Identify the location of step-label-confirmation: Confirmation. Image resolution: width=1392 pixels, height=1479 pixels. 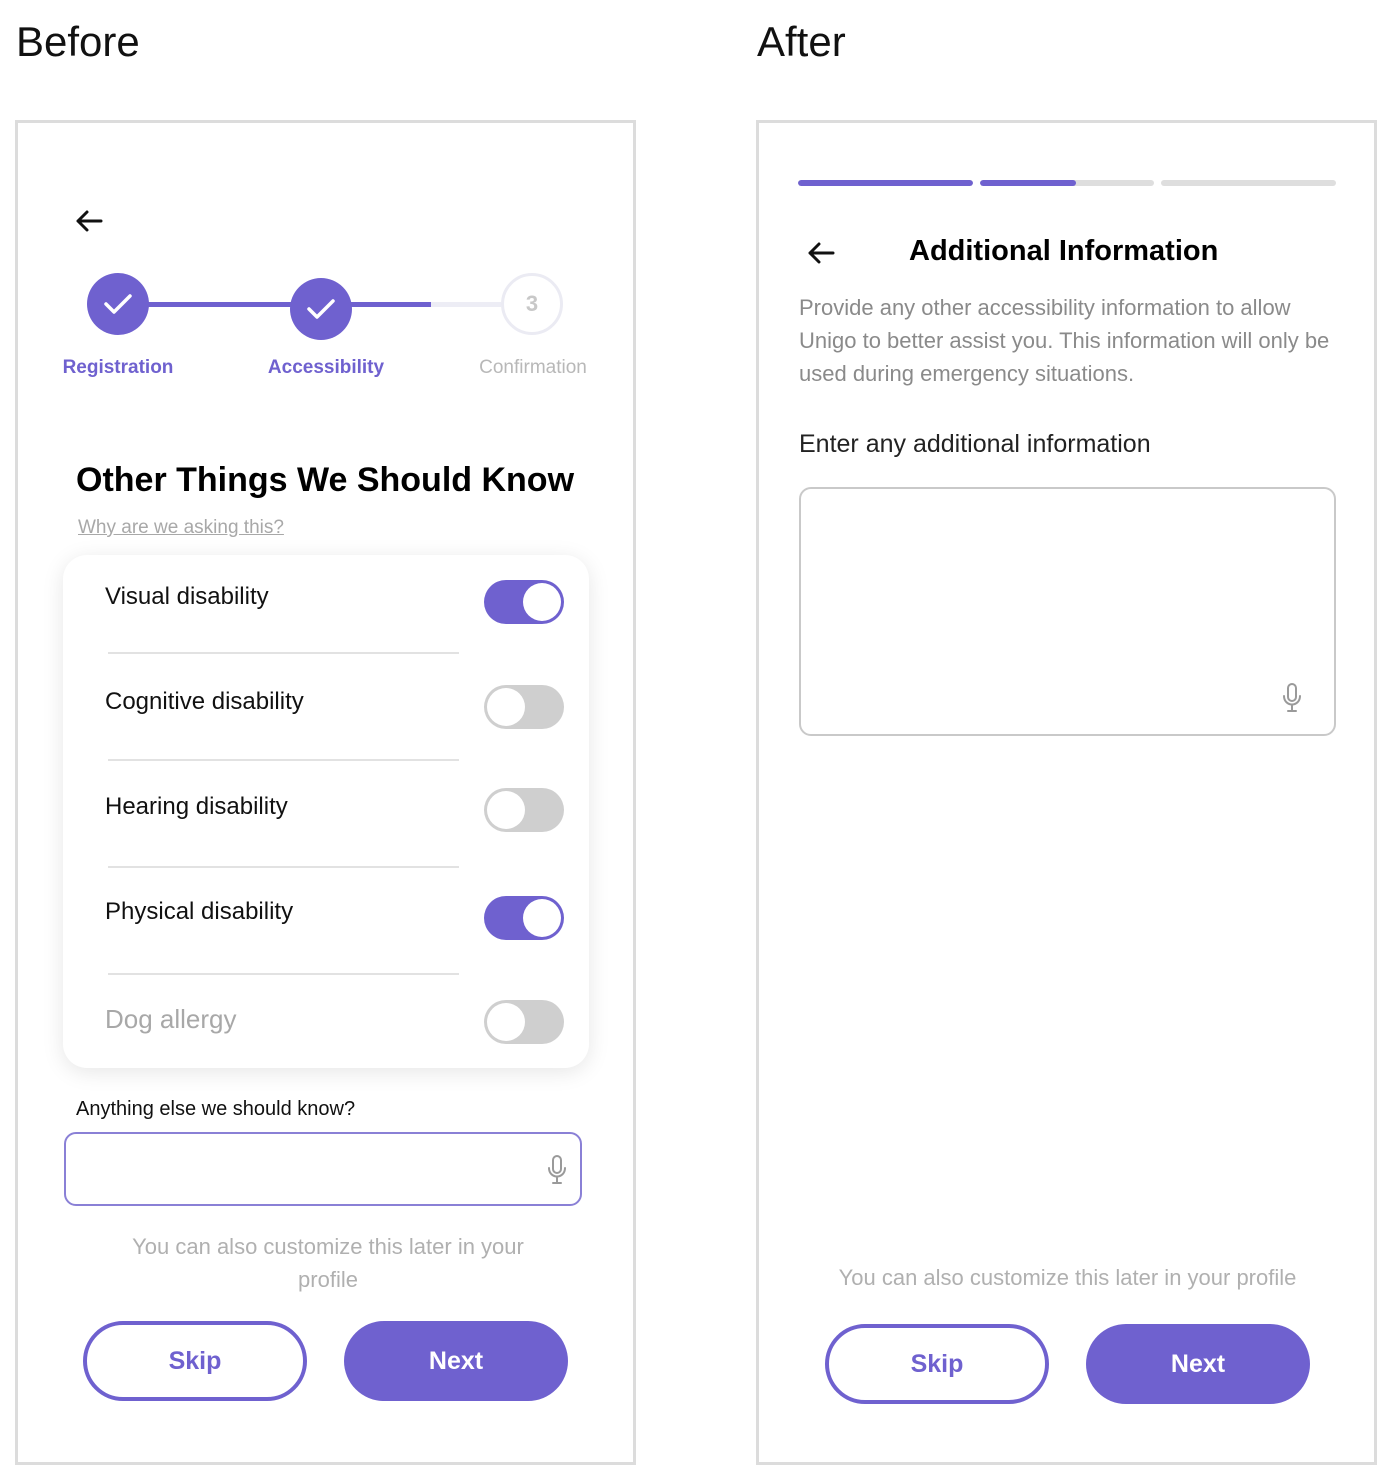
(533, 367).